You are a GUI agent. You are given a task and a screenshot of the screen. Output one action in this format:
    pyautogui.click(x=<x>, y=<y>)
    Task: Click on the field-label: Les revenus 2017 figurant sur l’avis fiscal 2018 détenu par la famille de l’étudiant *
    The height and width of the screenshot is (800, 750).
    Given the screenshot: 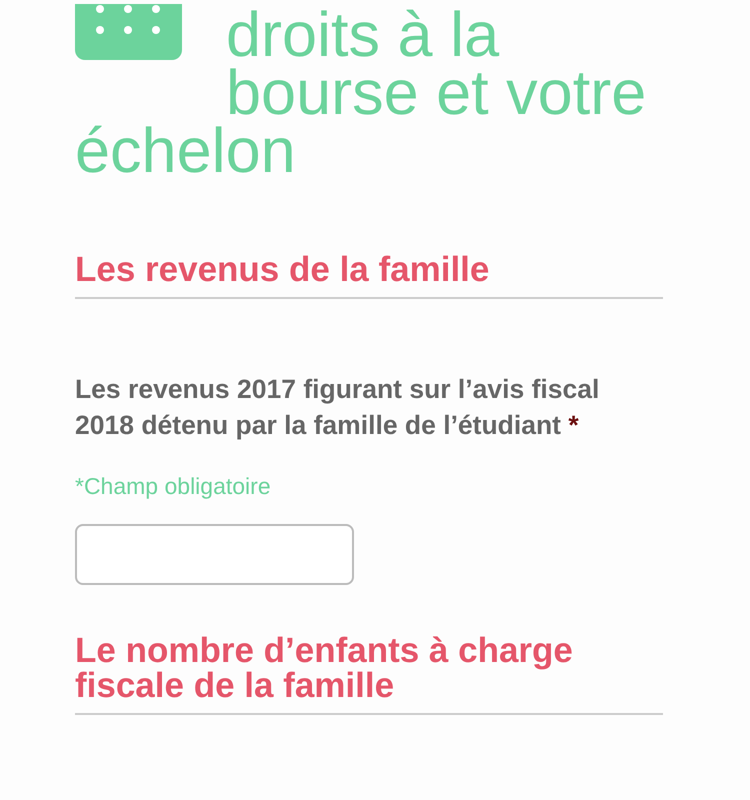 What is the action you would take?
    pyautogui.click(x=337, y=407)
    